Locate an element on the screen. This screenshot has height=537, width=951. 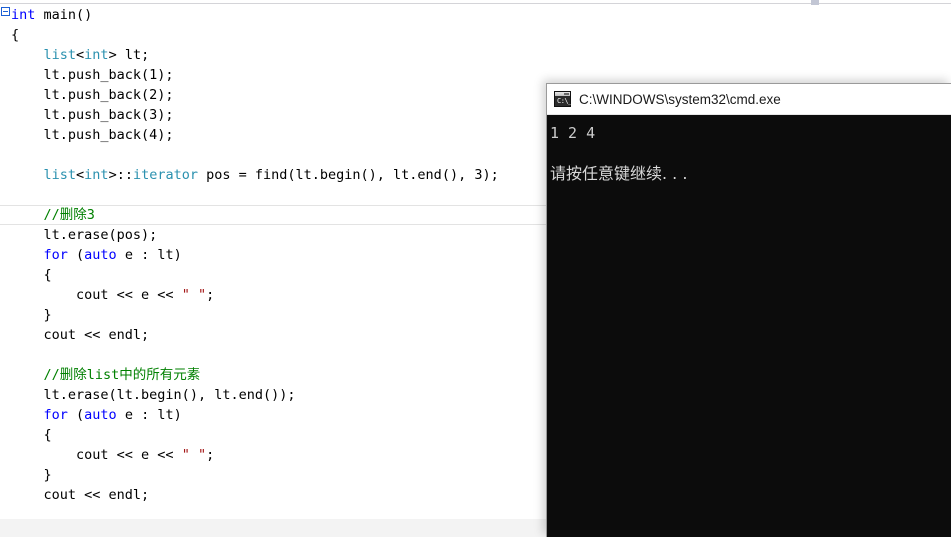
code-token-kw: int is located at coordinates (23, 15).